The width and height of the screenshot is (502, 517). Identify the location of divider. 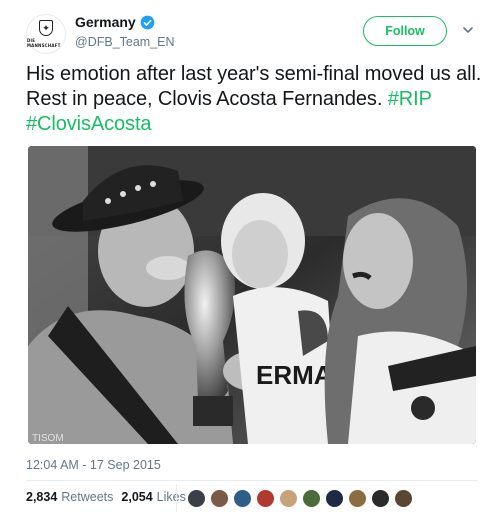
(252, 480).